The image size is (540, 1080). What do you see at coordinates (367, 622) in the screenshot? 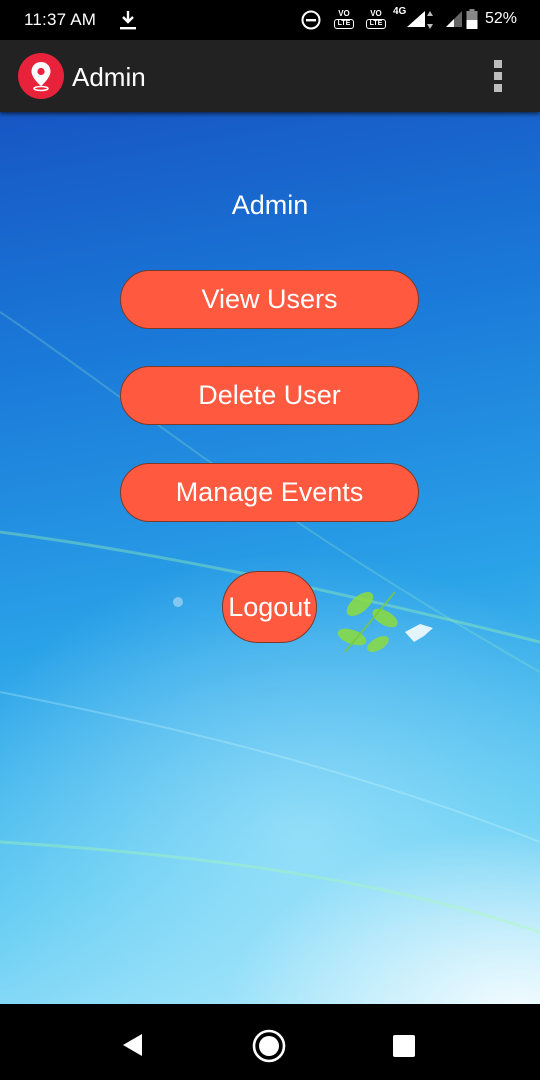
I see `leaf-decoration` at bounding box center [367, 622].